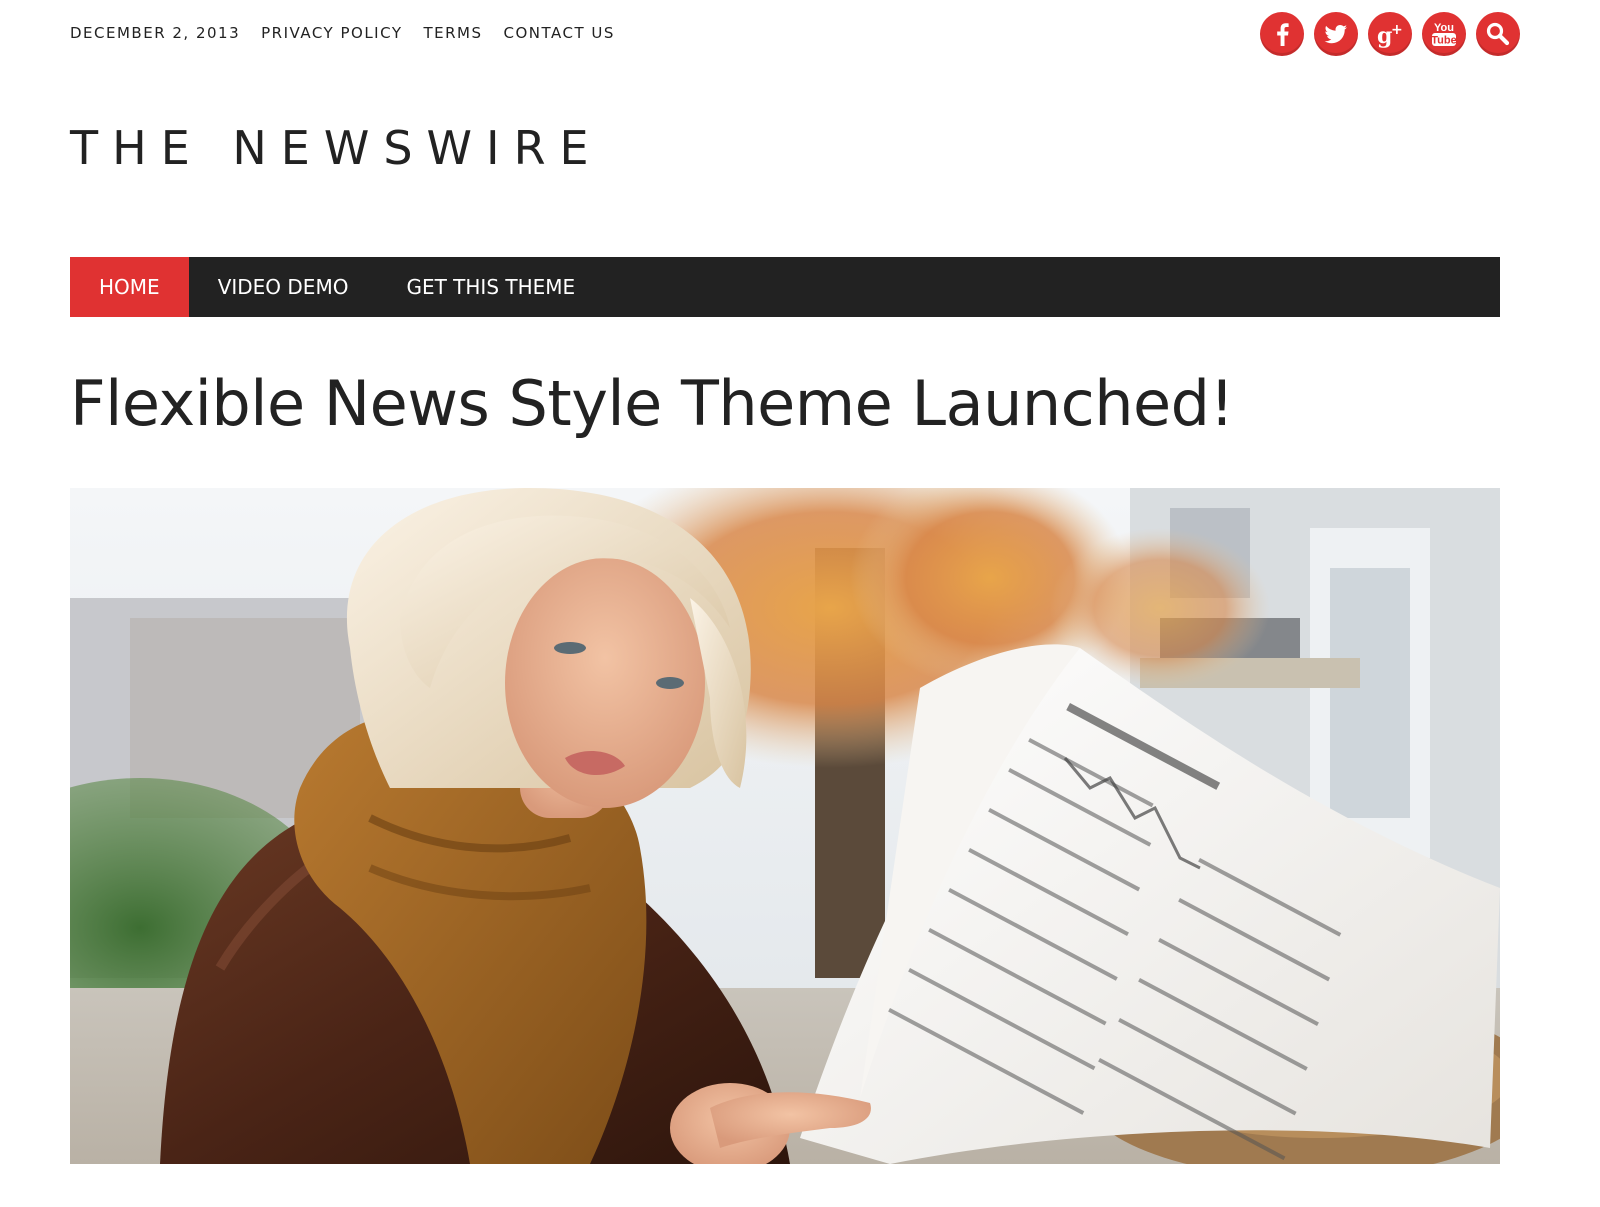 This screenshot has width=1600, height=1207. I want to click on svg-text: Tube, so click(1443, 41).